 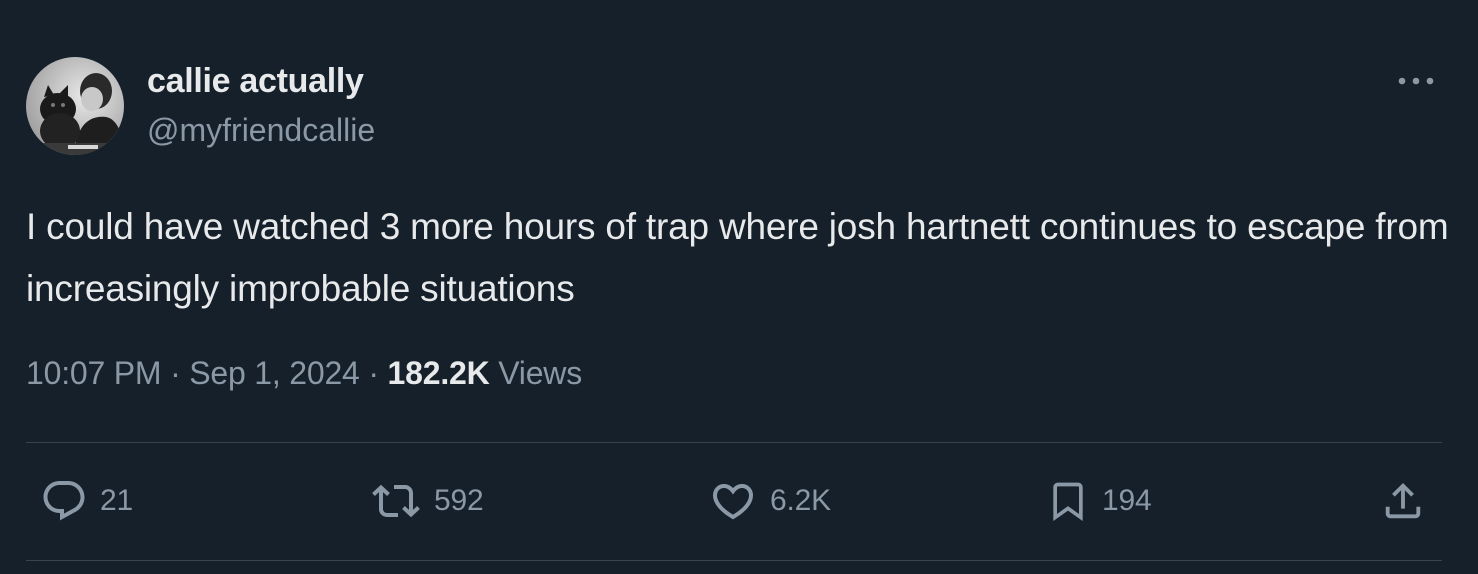 I want to click on like-count: 6.2K, so click(x=800, y=500).